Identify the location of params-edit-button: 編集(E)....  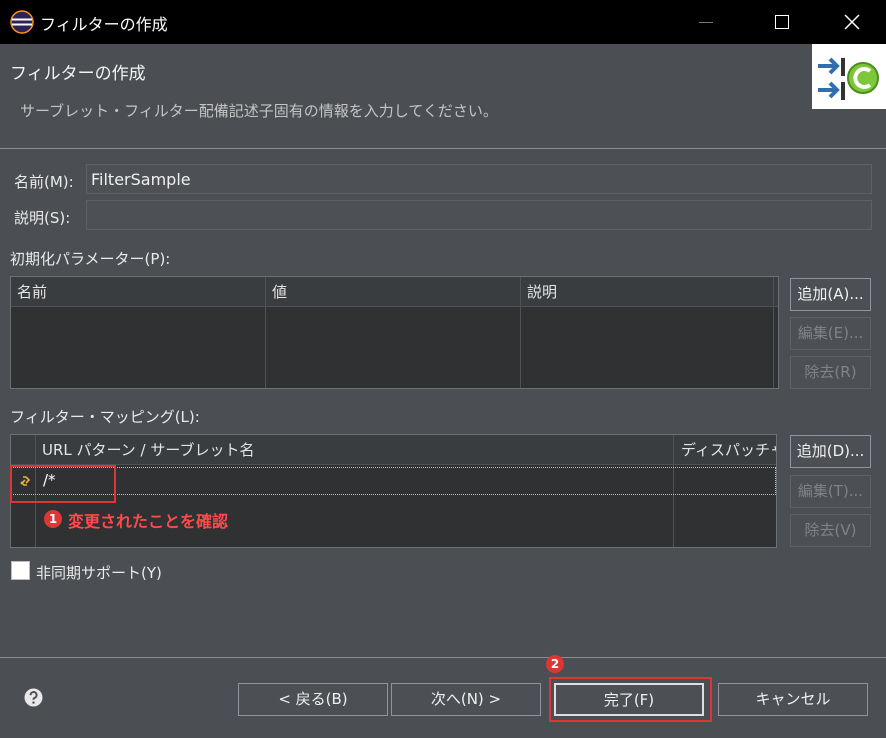
(830, 333).